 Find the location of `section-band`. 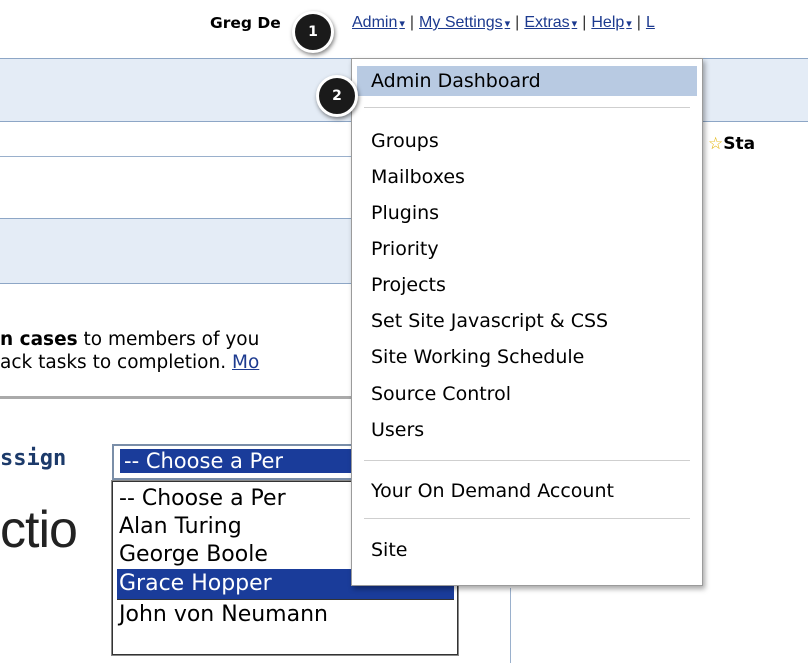

section-band is located at coordinates (180, 251).